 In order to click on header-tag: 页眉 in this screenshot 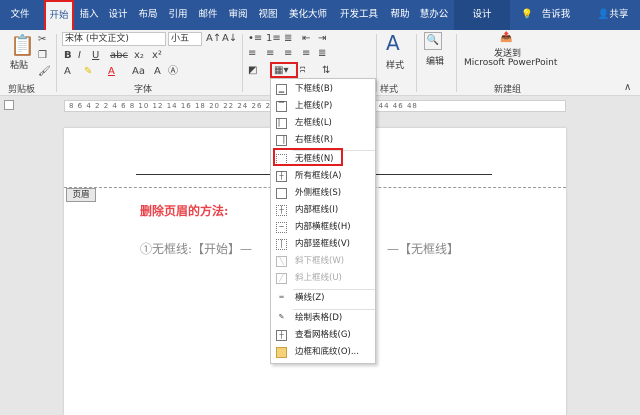, I will do `click(81, 195)`.